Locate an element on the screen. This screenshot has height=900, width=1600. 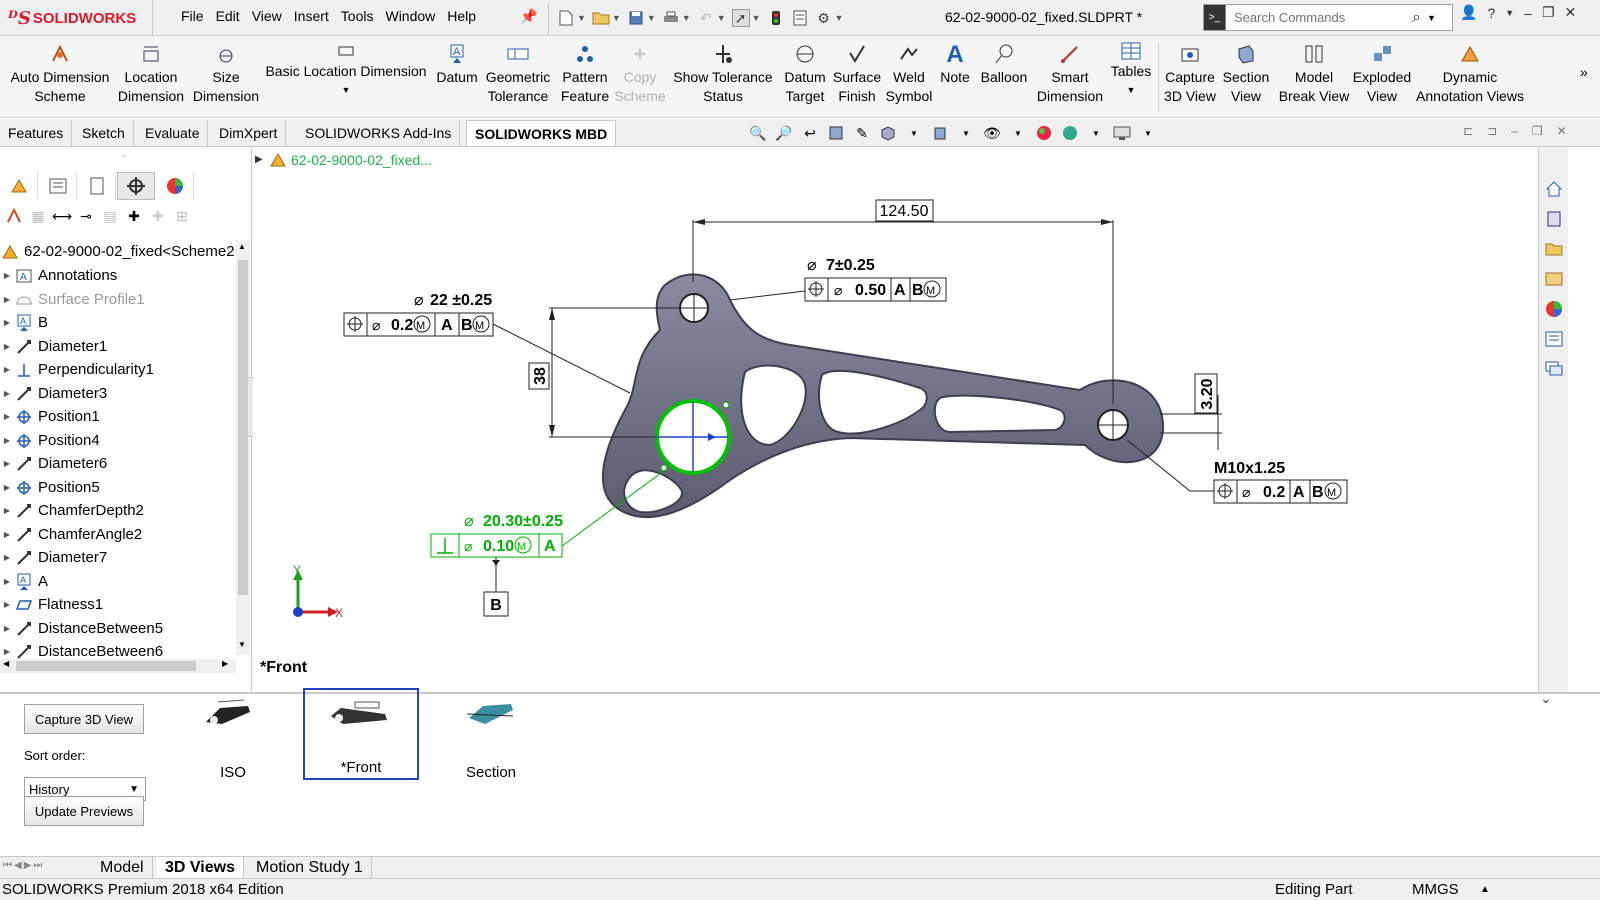
edit-appearance-icon is located at coordinates (1044, 133).